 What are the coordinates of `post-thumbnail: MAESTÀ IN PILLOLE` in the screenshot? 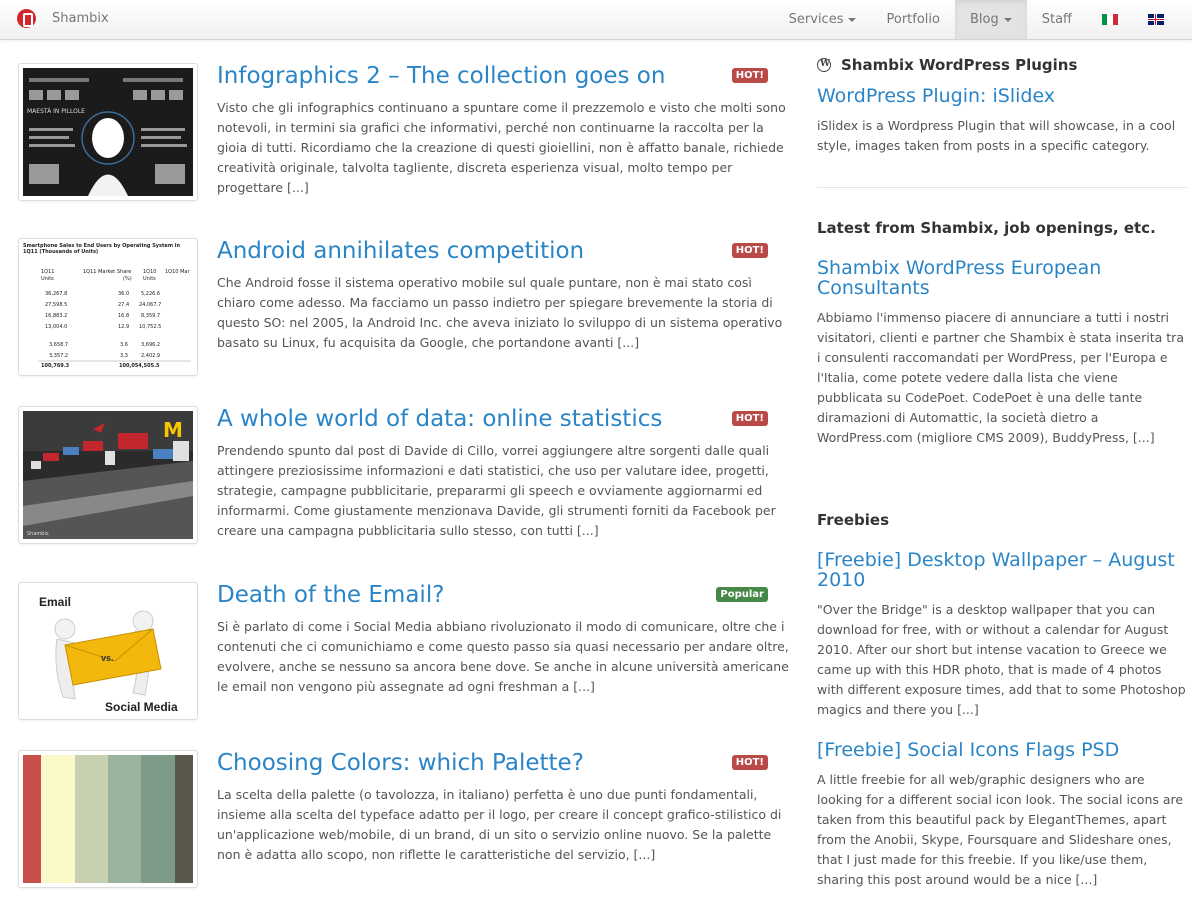 It's located at (108, 132).